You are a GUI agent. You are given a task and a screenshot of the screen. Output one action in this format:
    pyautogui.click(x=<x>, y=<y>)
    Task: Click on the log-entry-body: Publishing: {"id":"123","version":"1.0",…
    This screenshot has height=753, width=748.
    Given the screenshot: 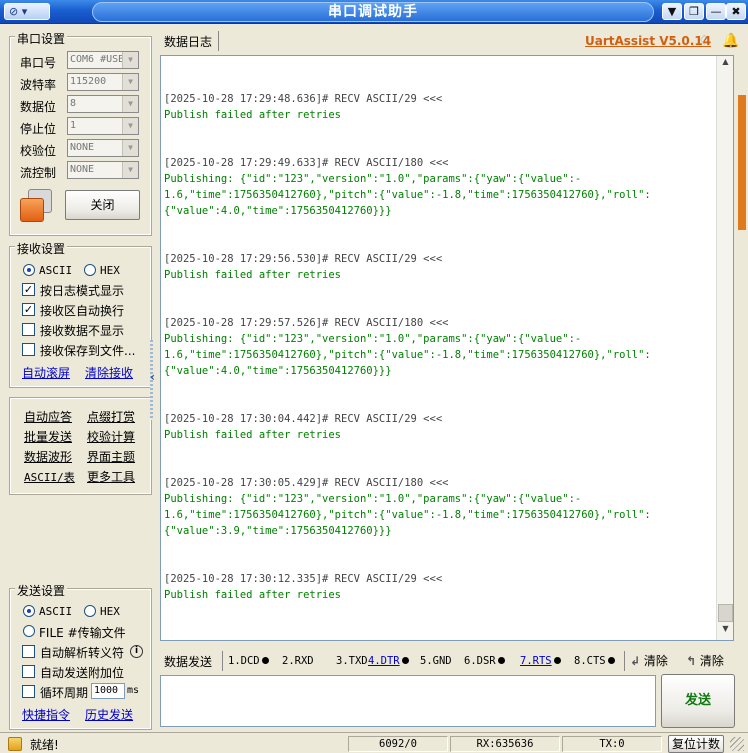 What is the action you would take?
    pyautogui.click(x=407, y=515)
    